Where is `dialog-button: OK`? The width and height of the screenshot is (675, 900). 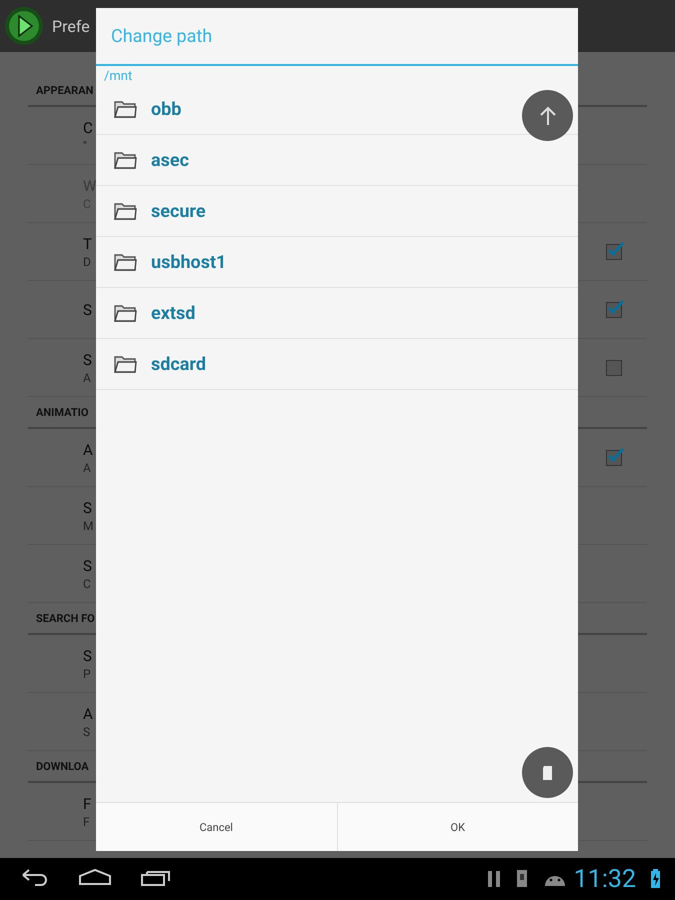 dialog-button: OK is located at coordinates (457, 827).